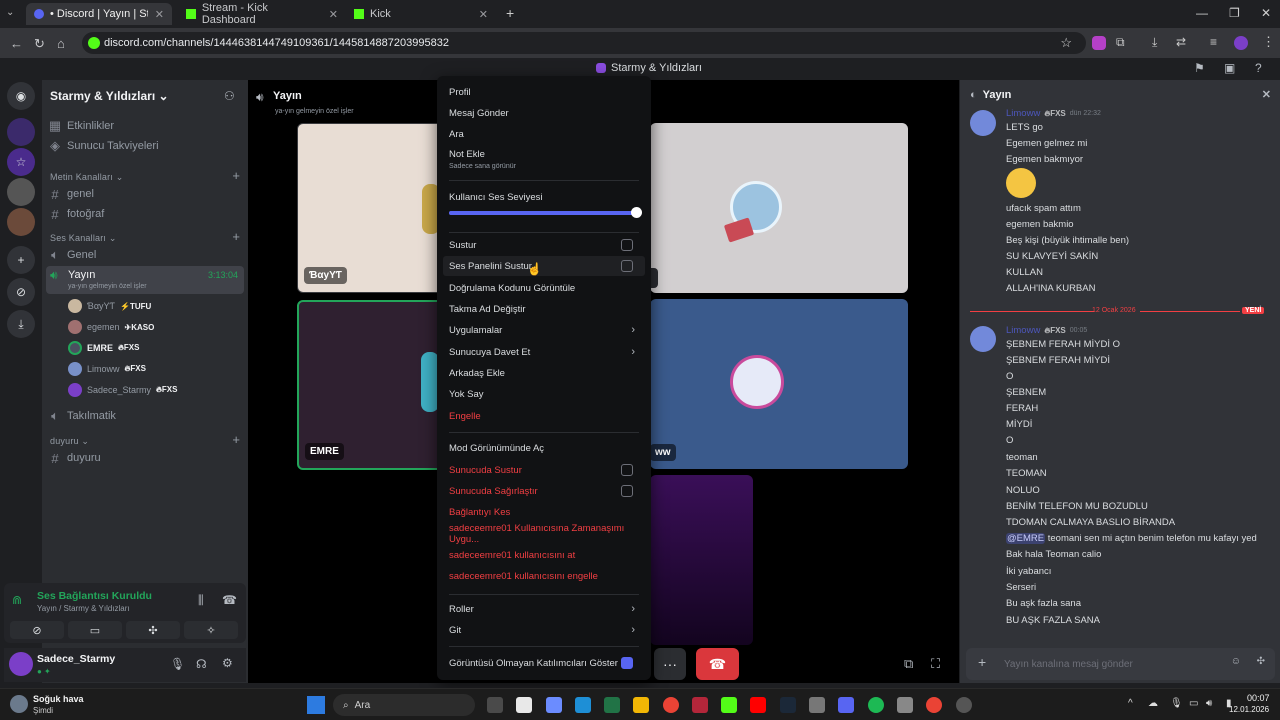 Image resolution: width=1280 pixels, height=720 pixels. What do you see at coordinates (37, 630) in the screenshot?
I see `camera-off-icon: ⊘` at bounding box center [37, 630].